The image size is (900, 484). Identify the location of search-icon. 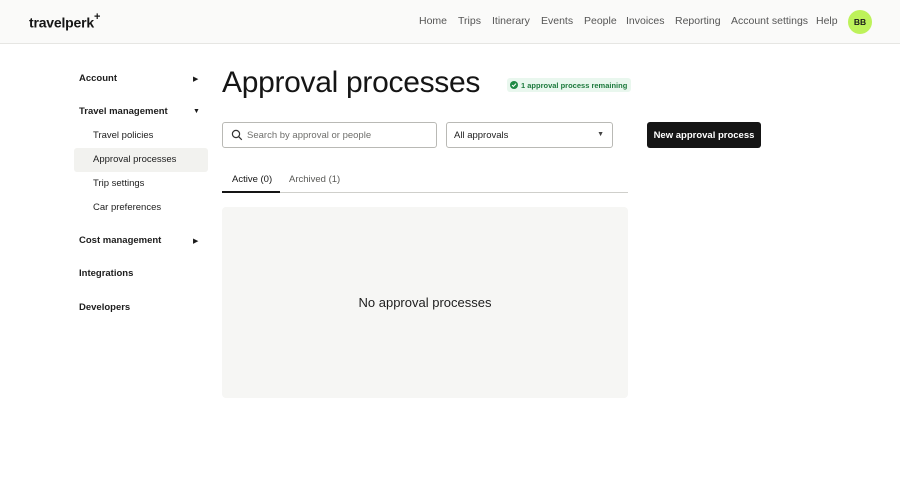
(237, 135).